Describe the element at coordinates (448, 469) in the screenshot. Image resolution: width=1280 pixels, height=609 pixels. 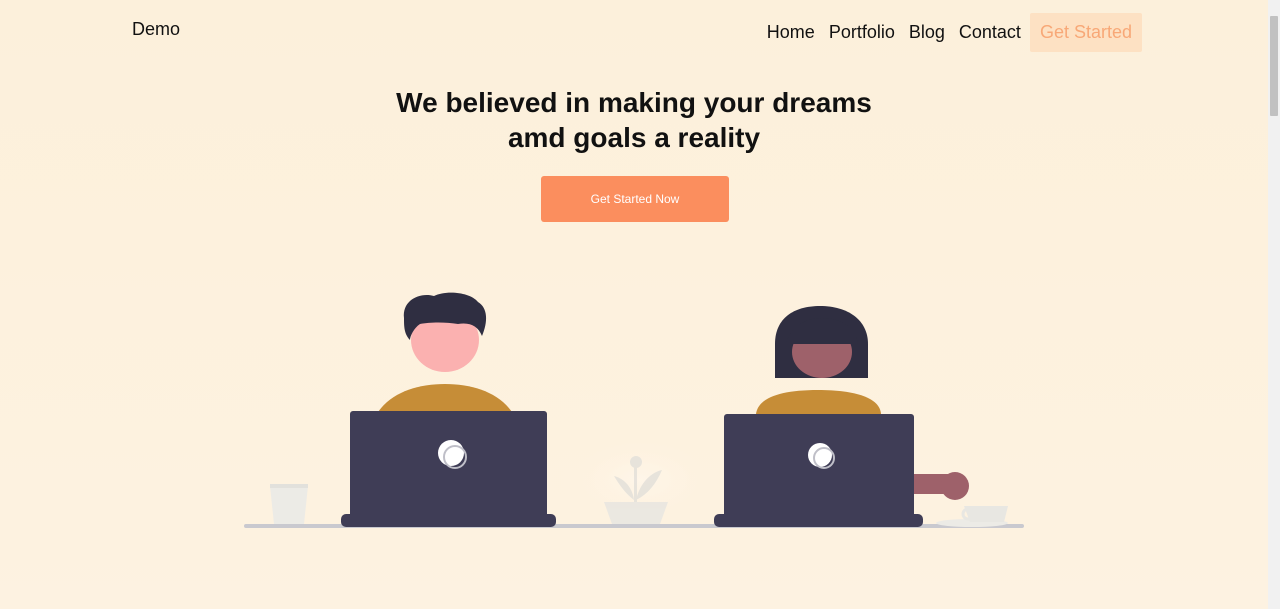
I see `laptop-left-icon` at that location.